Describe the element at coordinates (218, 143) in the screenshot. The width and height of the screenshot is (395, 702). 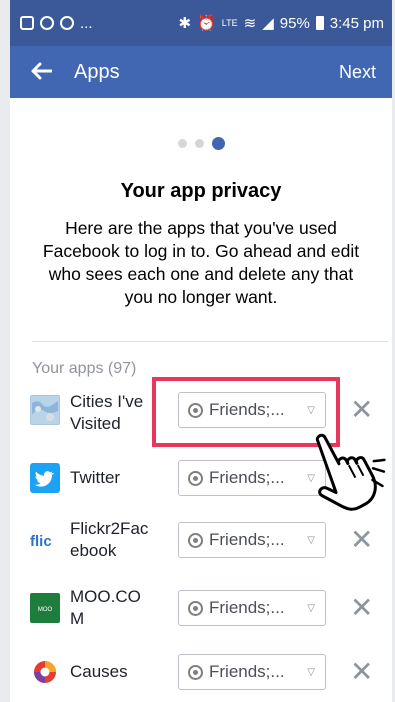
I see `pager-dot-active` at that location.